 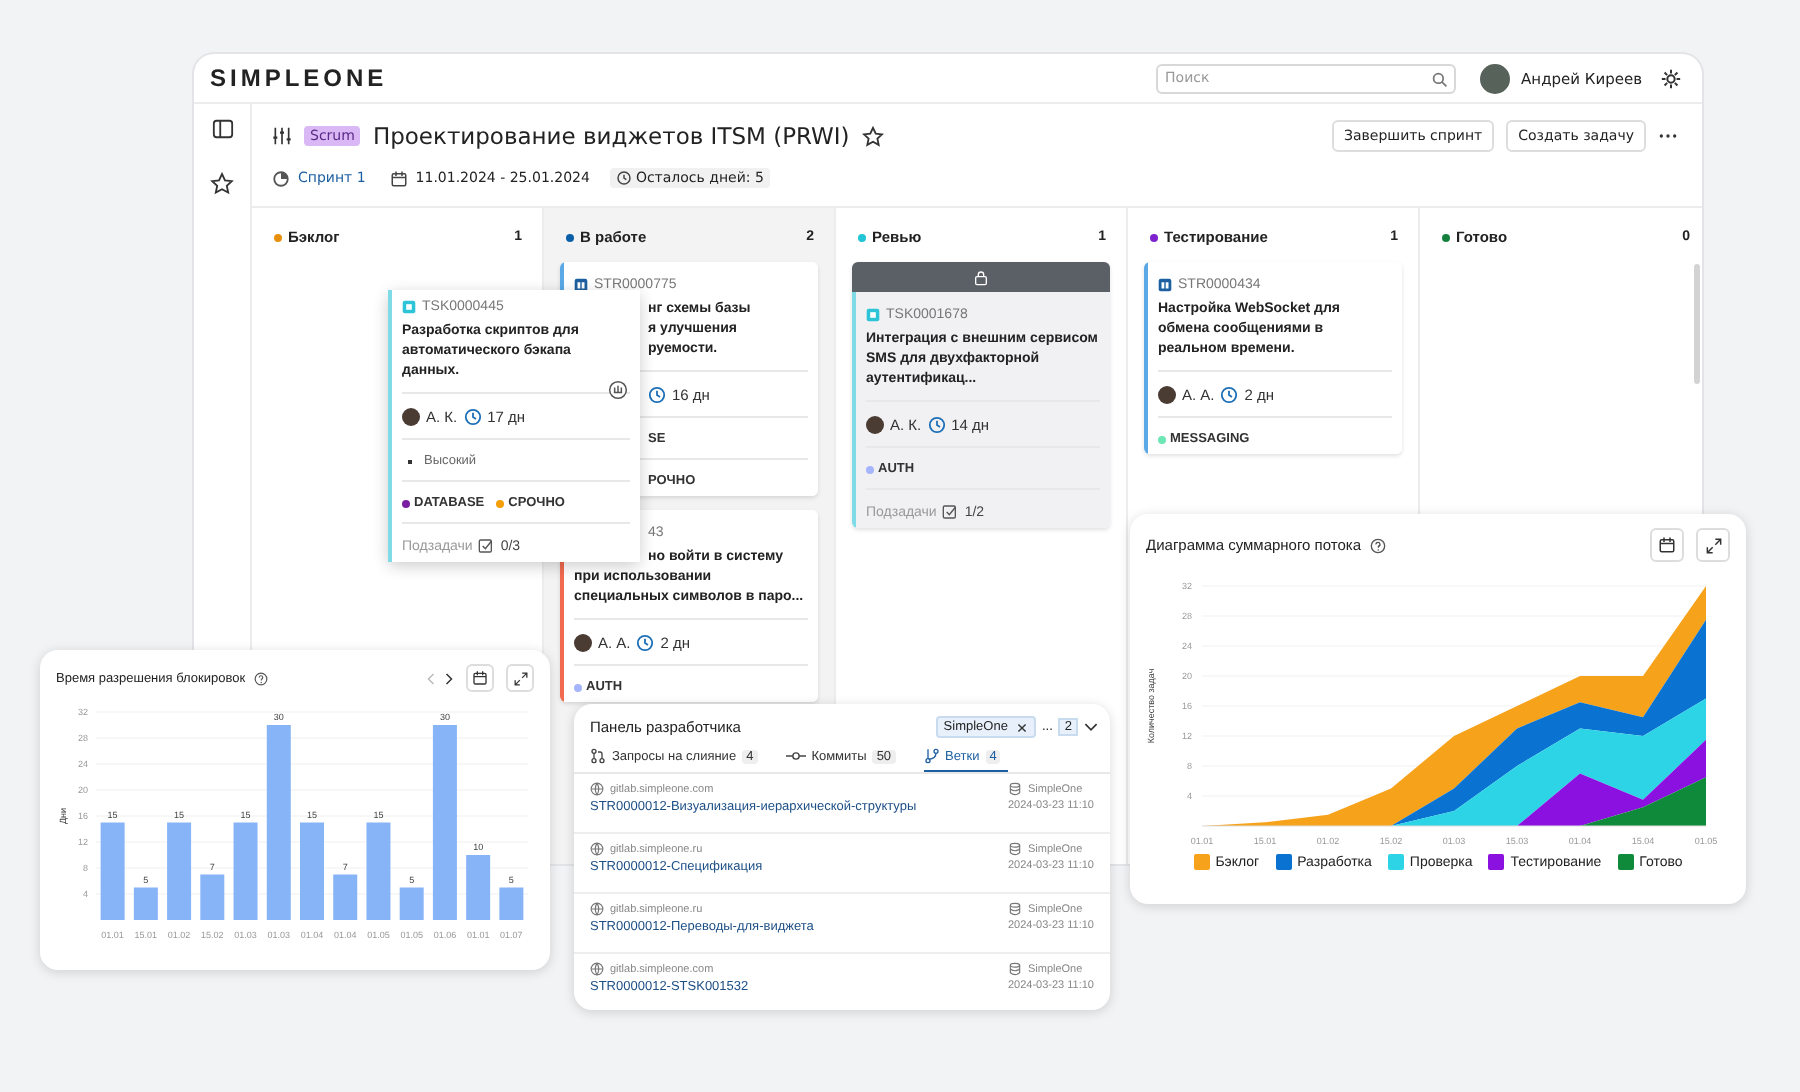 What do you see at coordinates (598, 756) in the screenshot?
I see `merge-icon` at bounding box center [598, 756].